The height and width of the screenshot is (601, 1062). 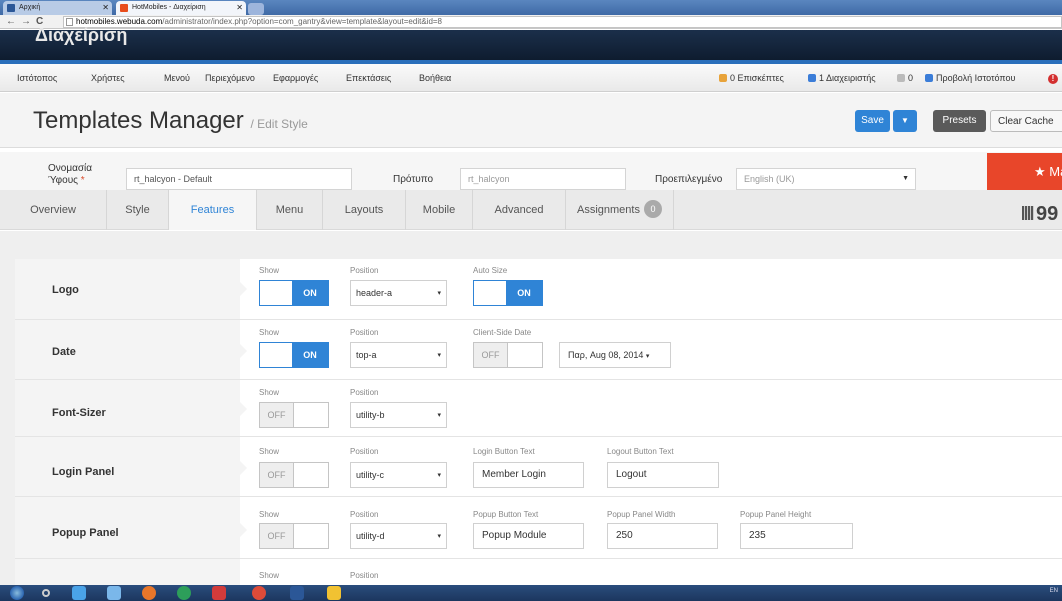 What do you see at coordinates (435, 78) in the screenshot?
I see `menu-item-help: Βοήθεια` at bounding box center [435, 78].